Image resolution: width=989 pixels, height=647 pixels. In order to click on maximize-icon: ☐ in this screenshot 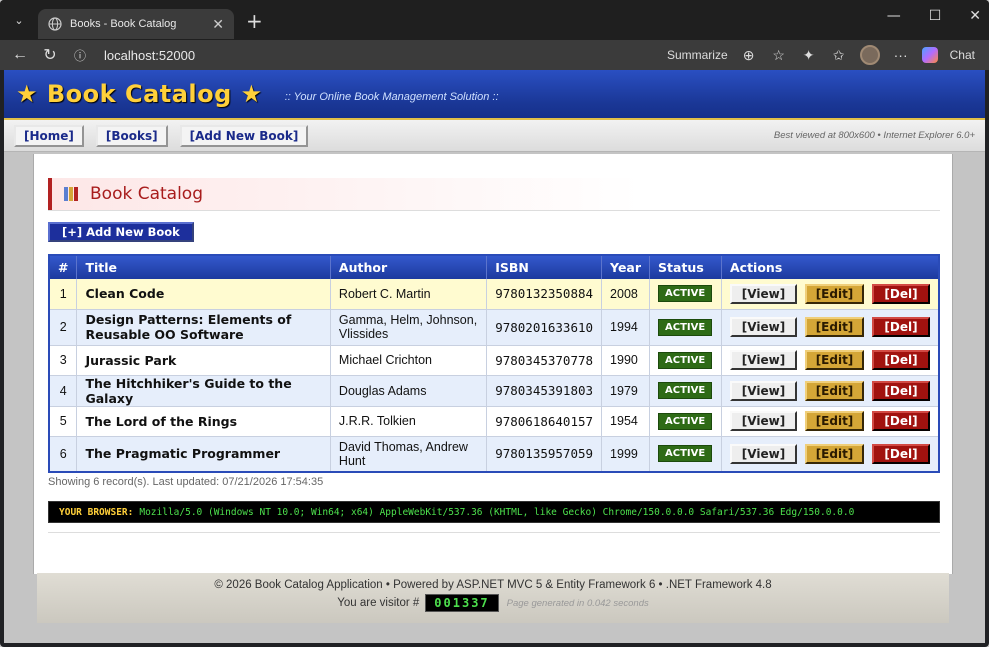, I will do `click(935, 16)`.